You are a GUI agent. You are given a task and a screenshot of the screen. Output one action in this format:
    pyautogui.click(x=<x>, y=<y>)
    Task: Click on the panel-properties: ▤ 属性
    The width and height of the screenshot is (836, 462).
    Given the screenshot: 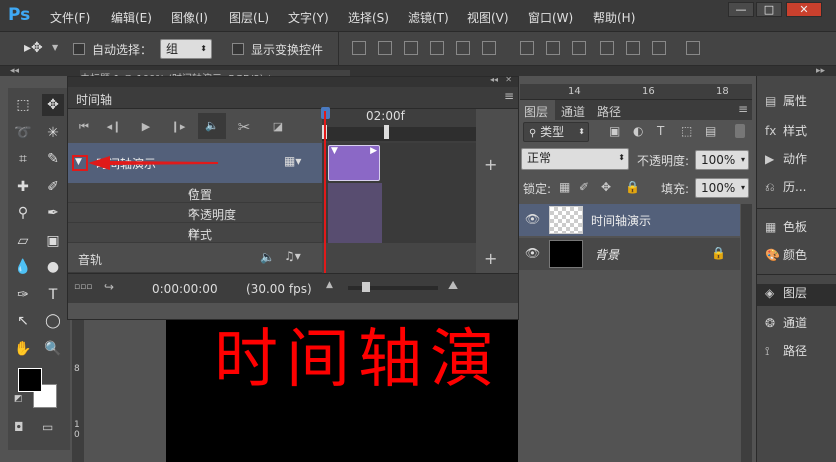 What is the action you would take?
    pyautogui.click(x=800, y=103)
    